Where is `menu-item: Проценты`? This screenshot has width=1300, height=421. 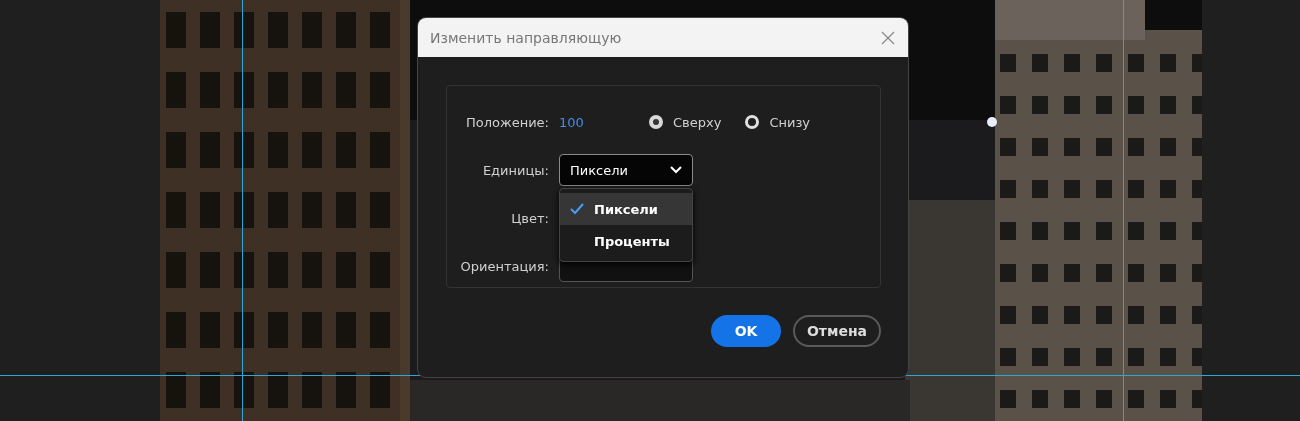 menu-item: Проценты is located at coordinates (626, 241).